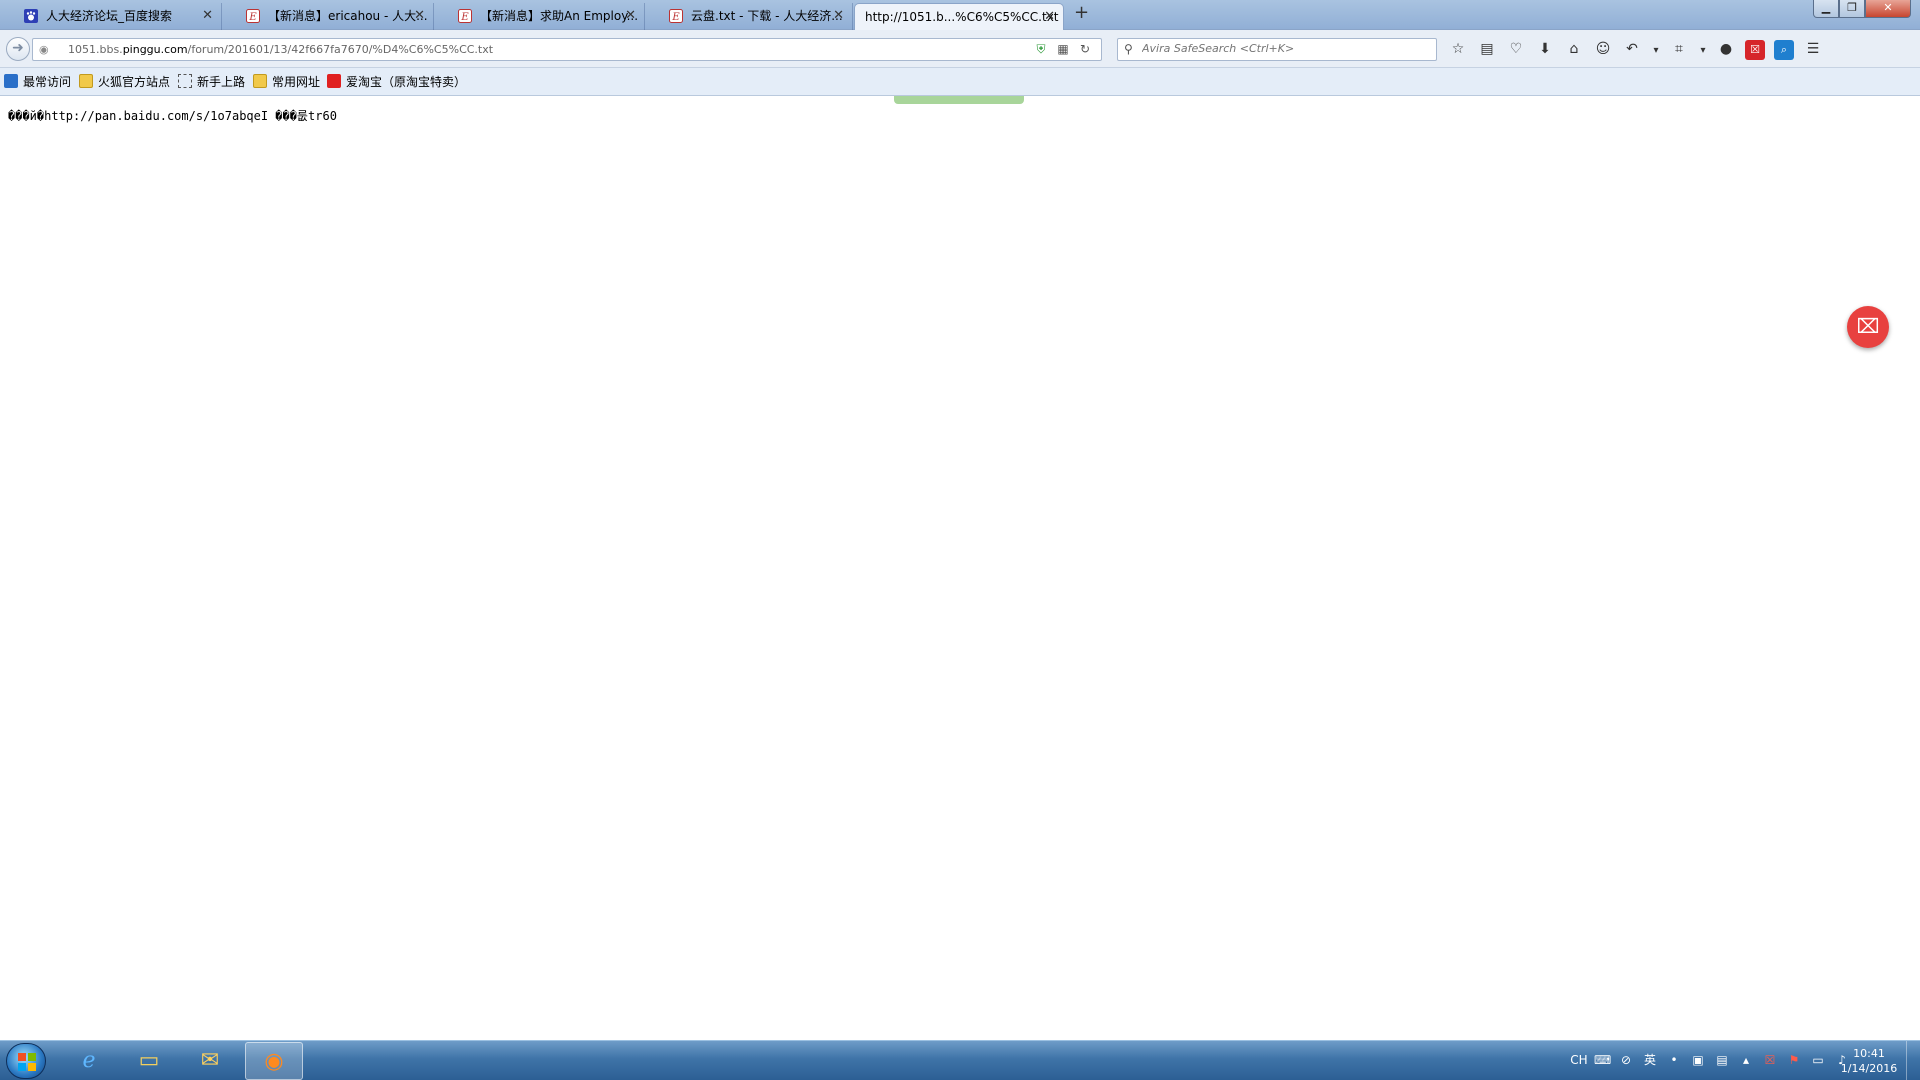 This screenshot has height=1080, width=1920. Describe the element at coordinates (1574, 49) in the screenshot. I see `home-icon: ⌂` at that location.